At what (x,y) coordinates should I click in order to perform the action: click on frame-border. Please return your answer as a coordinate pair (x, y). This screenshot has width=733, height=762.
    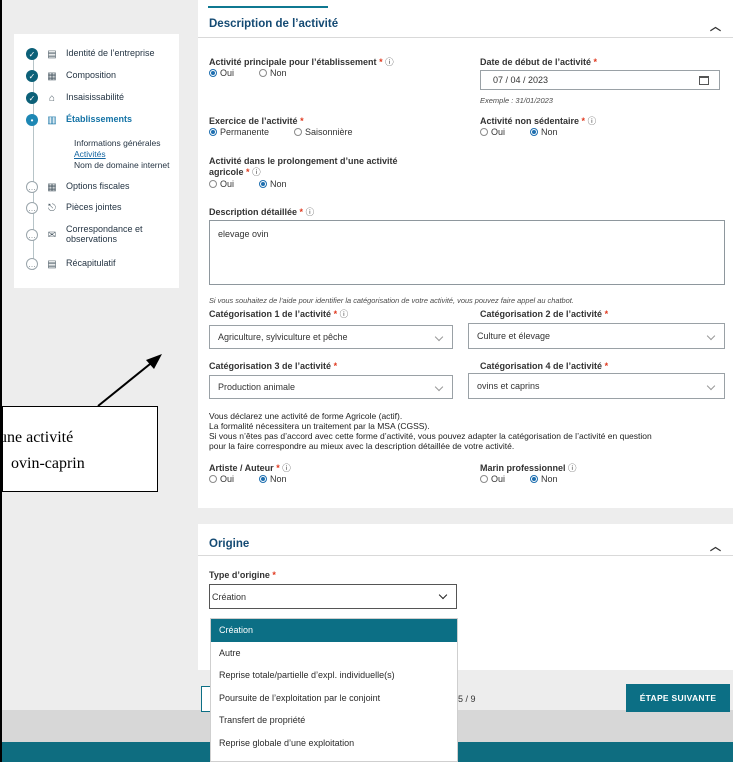
    Looking at the image, I should click on (1, 381).